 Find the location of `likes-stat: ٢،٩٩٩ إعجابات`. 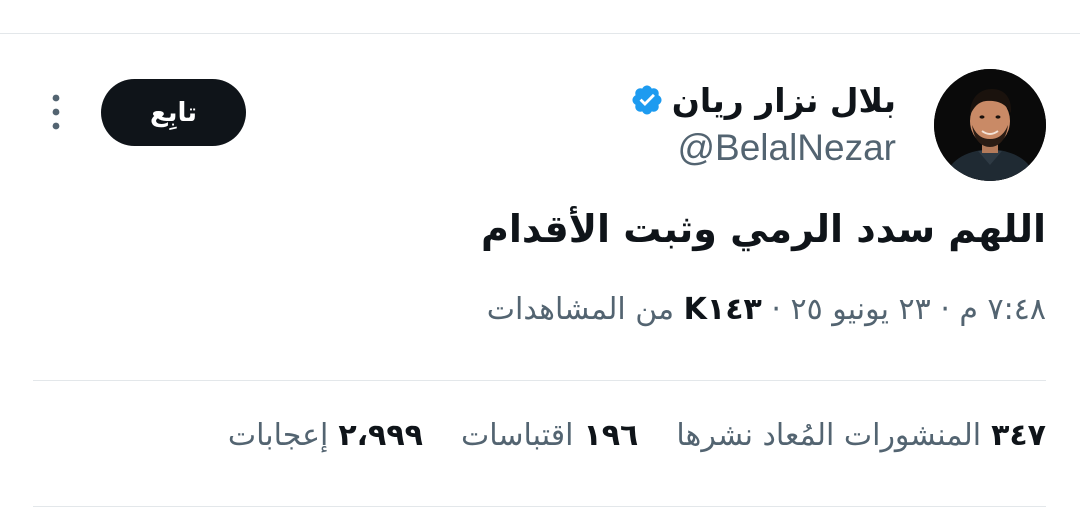

likes-stat: ٢،٩٩٩ إعجابات is located at coordinates (325, 435).